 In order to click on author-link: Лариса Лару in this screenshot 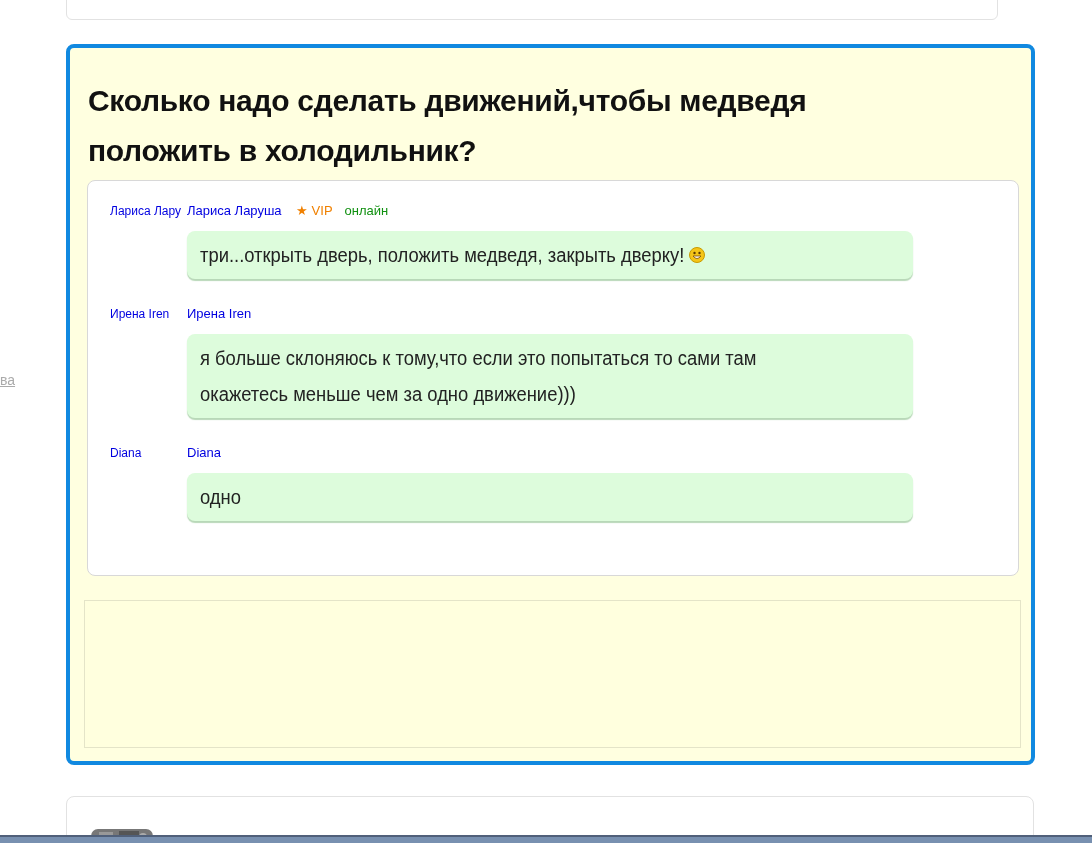, I will do `click(148, 211)`.